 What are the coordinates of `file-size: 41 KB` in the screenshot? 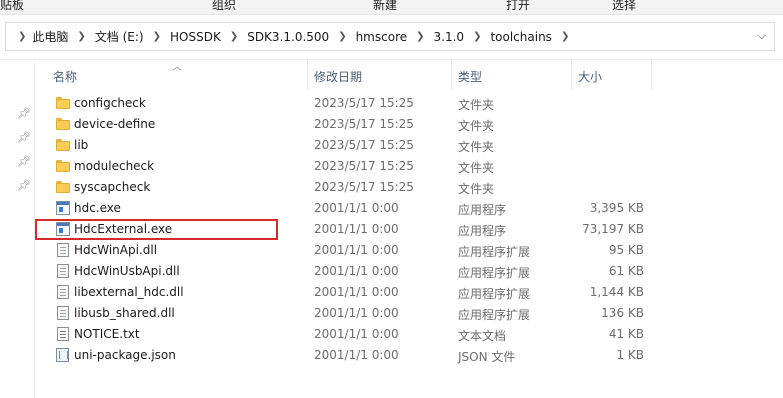 It's located at (626, 334).